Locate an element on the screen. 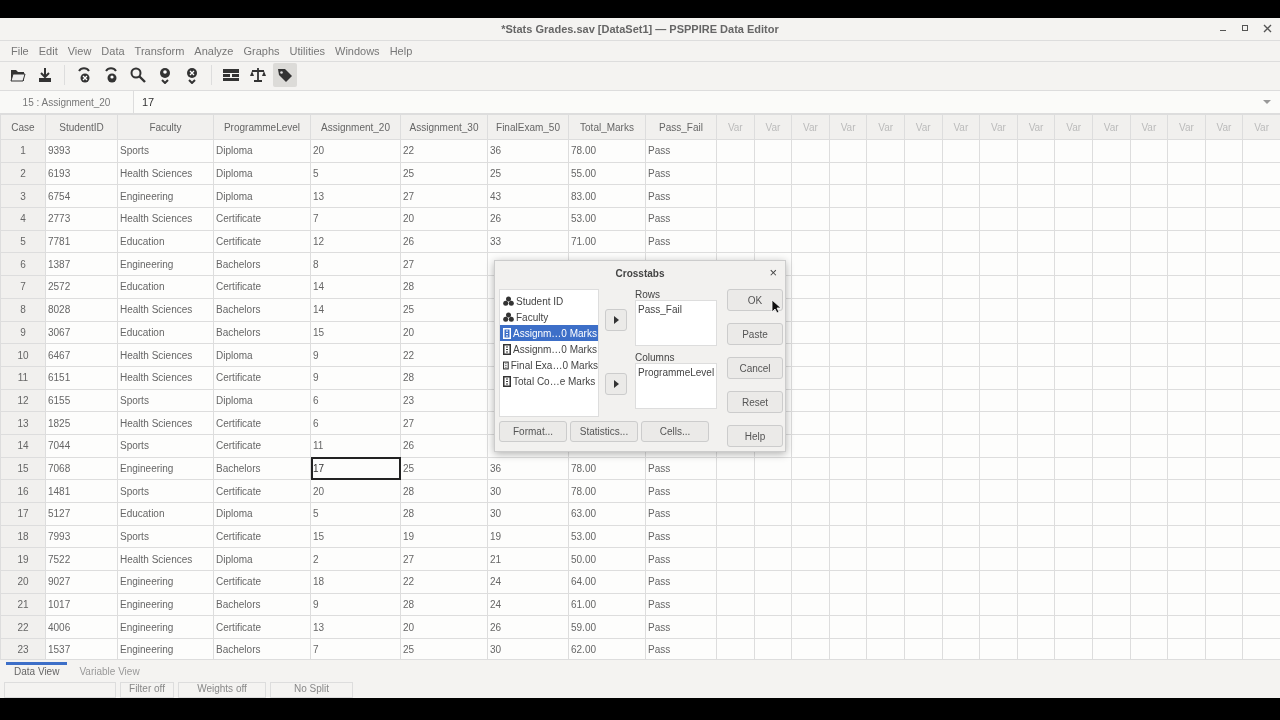 The width and height of the screenshot is (1280, 720). dialog-button: Cancel is located at coordinates (755, 368).